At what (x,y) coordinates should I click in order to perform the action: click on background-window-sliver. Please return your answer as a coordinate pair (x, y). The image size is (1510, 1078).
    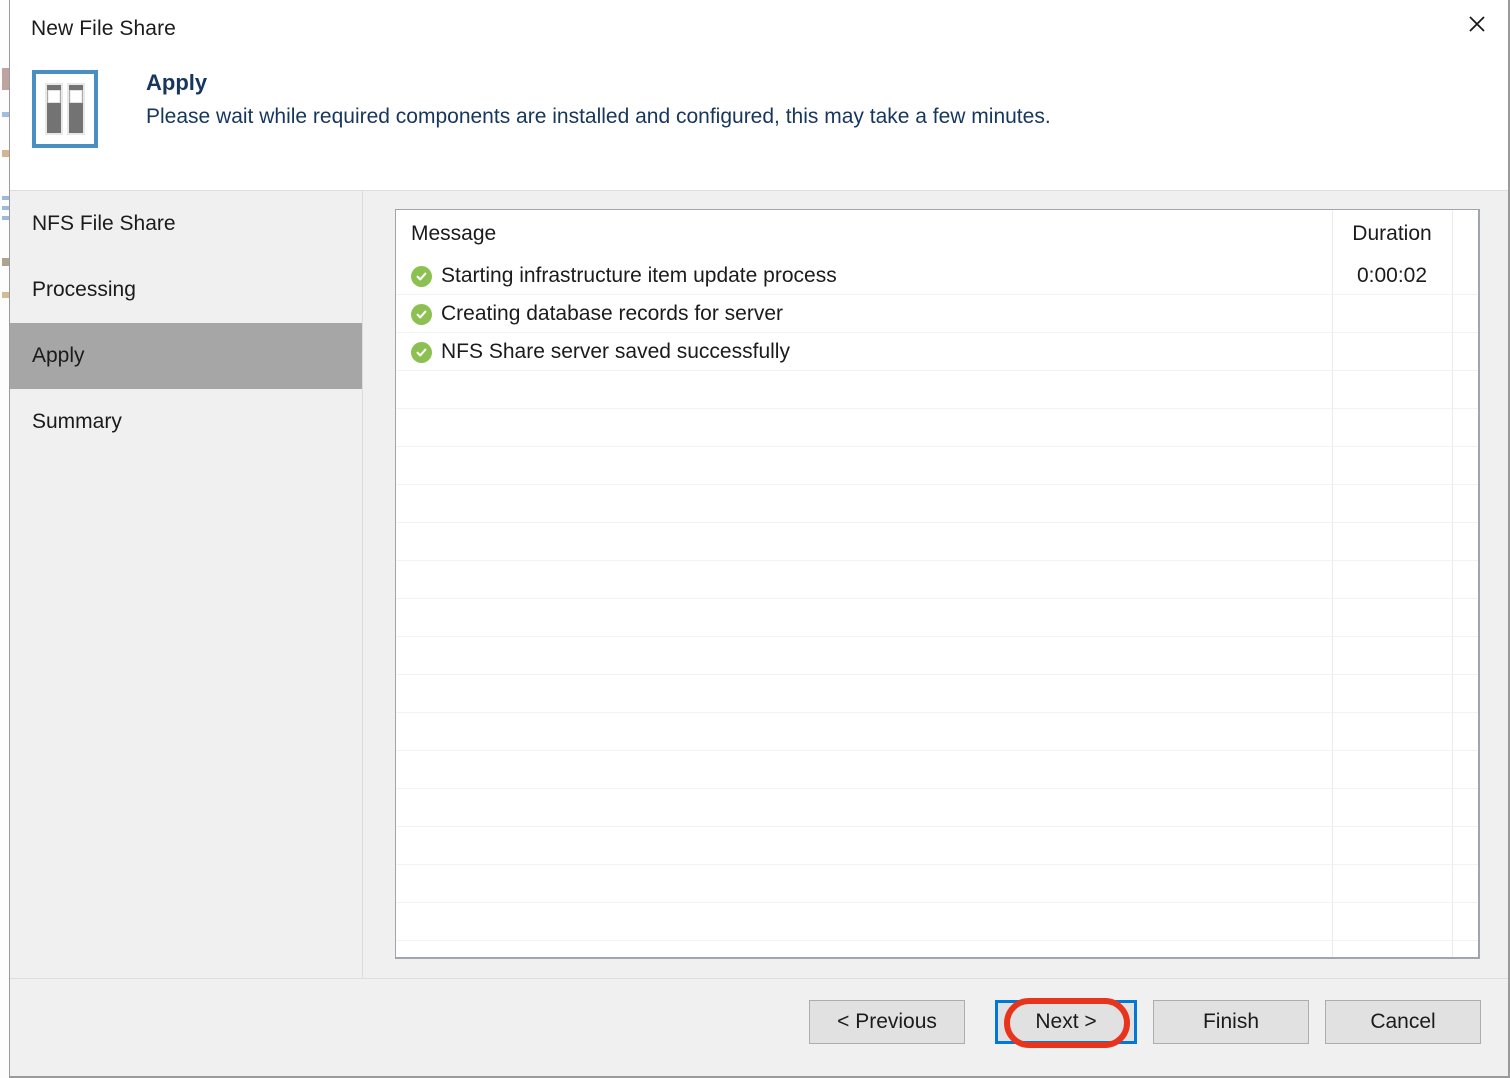
    Looking at the image, I should click on (4, 539).